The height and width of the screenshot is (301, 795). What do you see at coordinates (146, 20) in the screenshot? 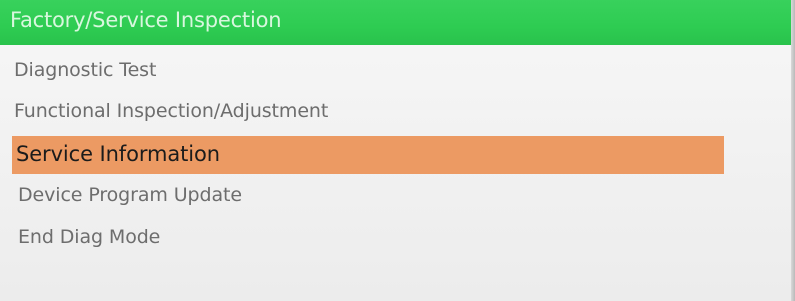
I see `page-title: Factory/Service Inspection` at bounding box center [146, 20].